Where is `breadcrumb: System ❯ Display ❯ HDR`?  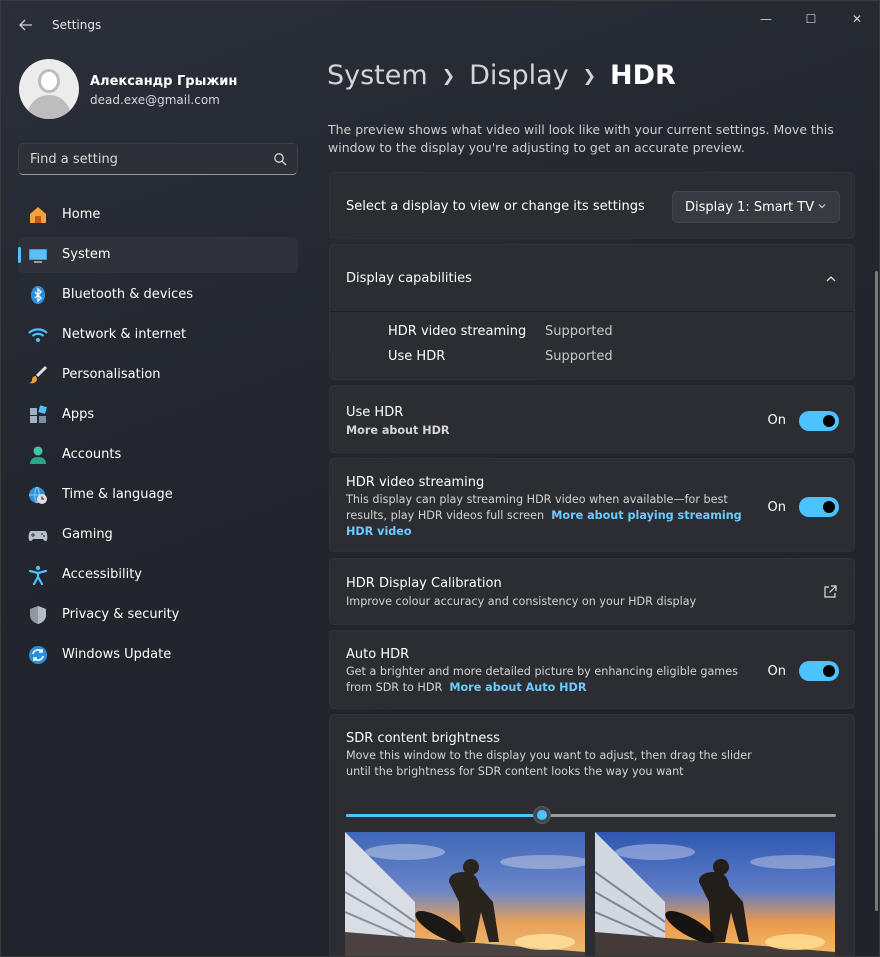
breadcrumb: System ❯ Display ❯ HDR is located at coordinates (501, 75).